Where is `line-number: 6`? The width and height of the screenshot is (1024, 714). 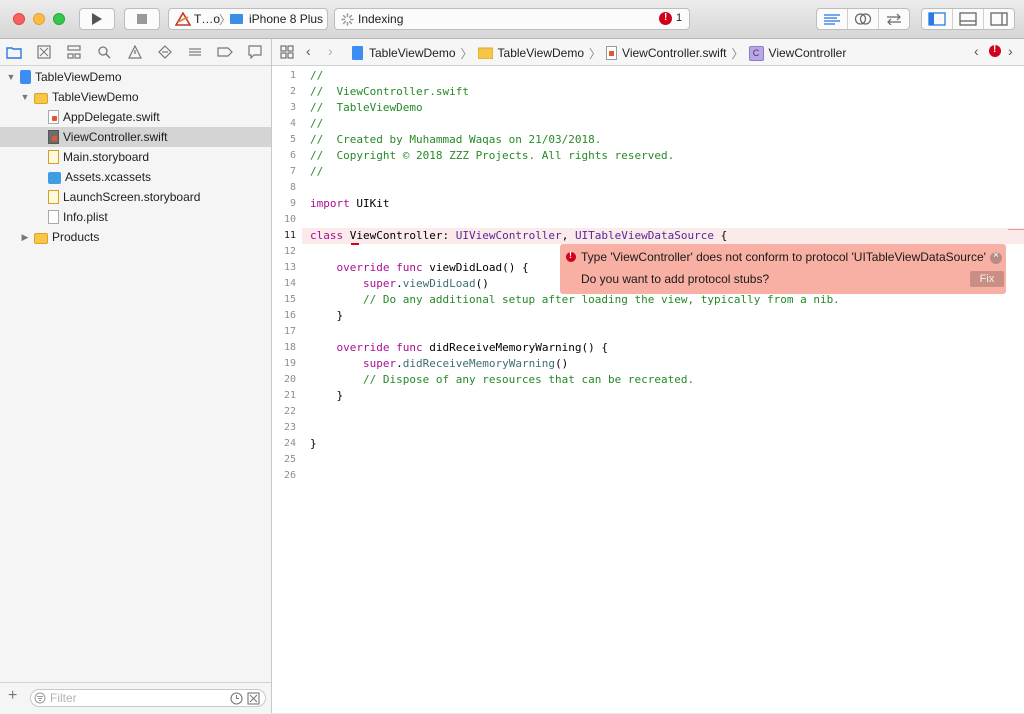 line-number: 6 is located at coordinates (292, 155).